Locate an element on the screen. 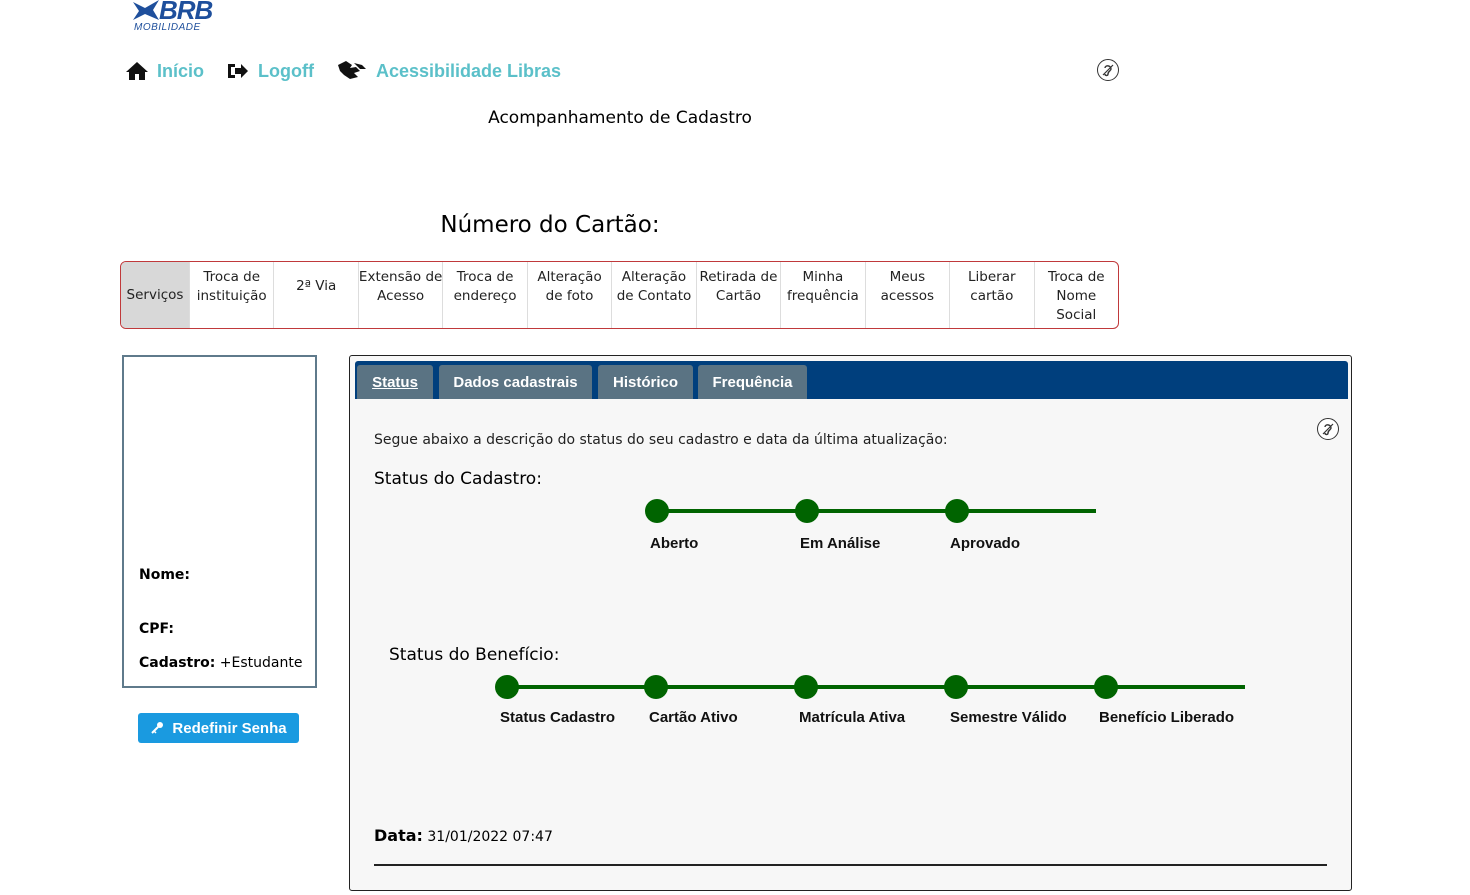 The image size is (1470, 895). service-servicos: Serviços is located at coordinates (155, 295).